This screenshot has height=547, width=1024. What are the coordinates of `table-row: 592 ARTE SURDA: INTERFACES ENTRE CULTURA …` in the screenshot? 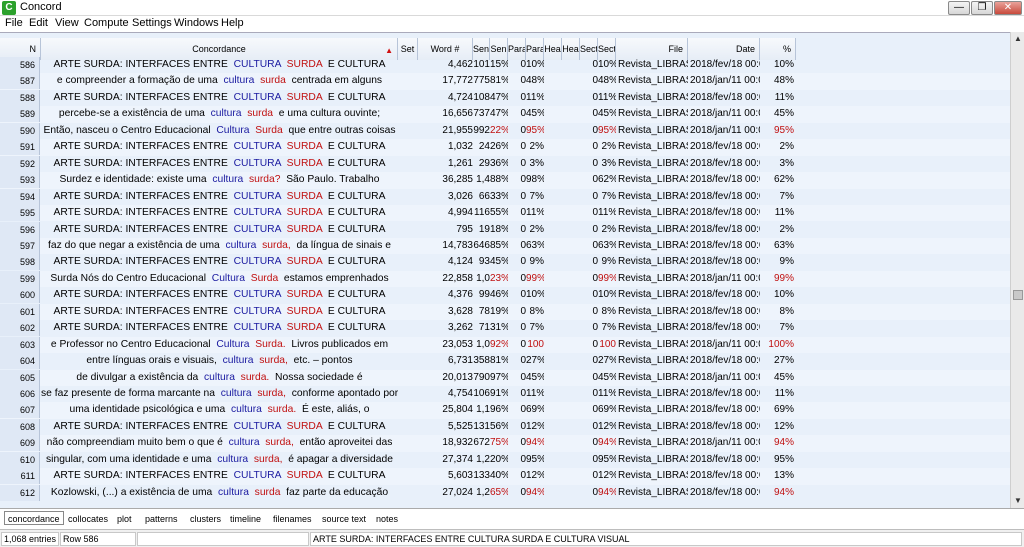 It's located at (505, 163).